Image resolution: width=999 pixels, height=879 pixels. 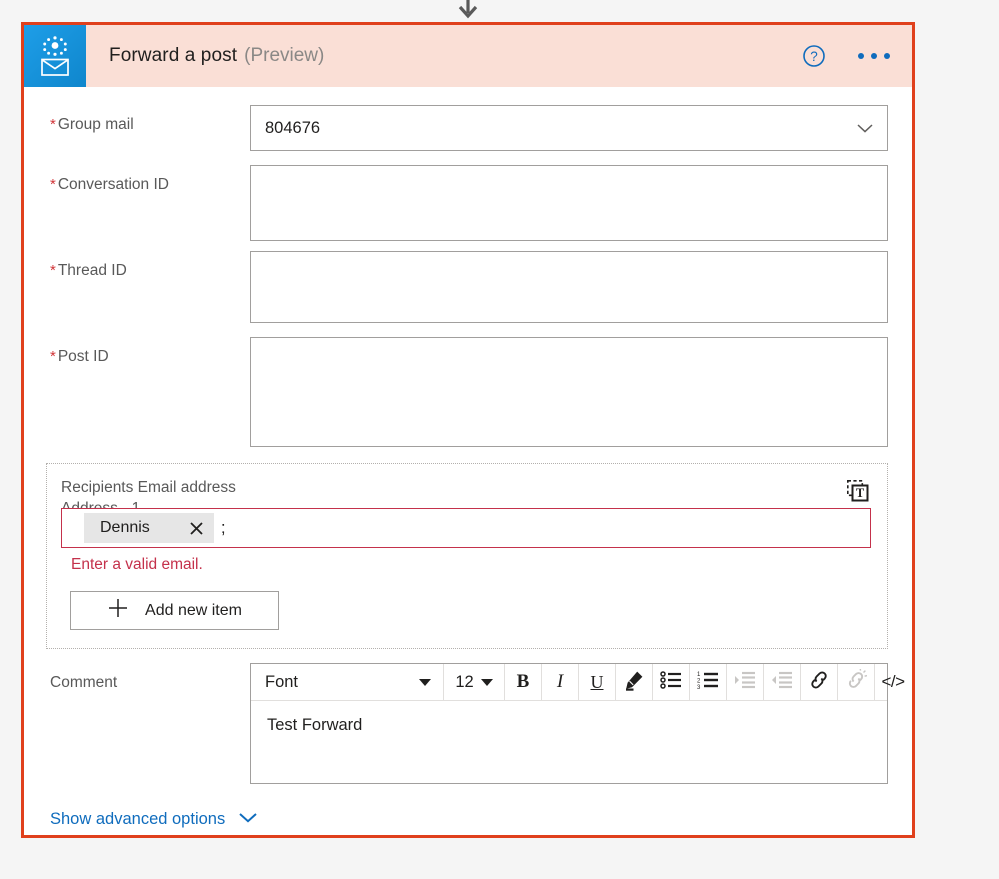 What do you see at coordinates (468, 11) in the screenshot?
I see `arrow-down-icon` at bounding box center [468, 11].